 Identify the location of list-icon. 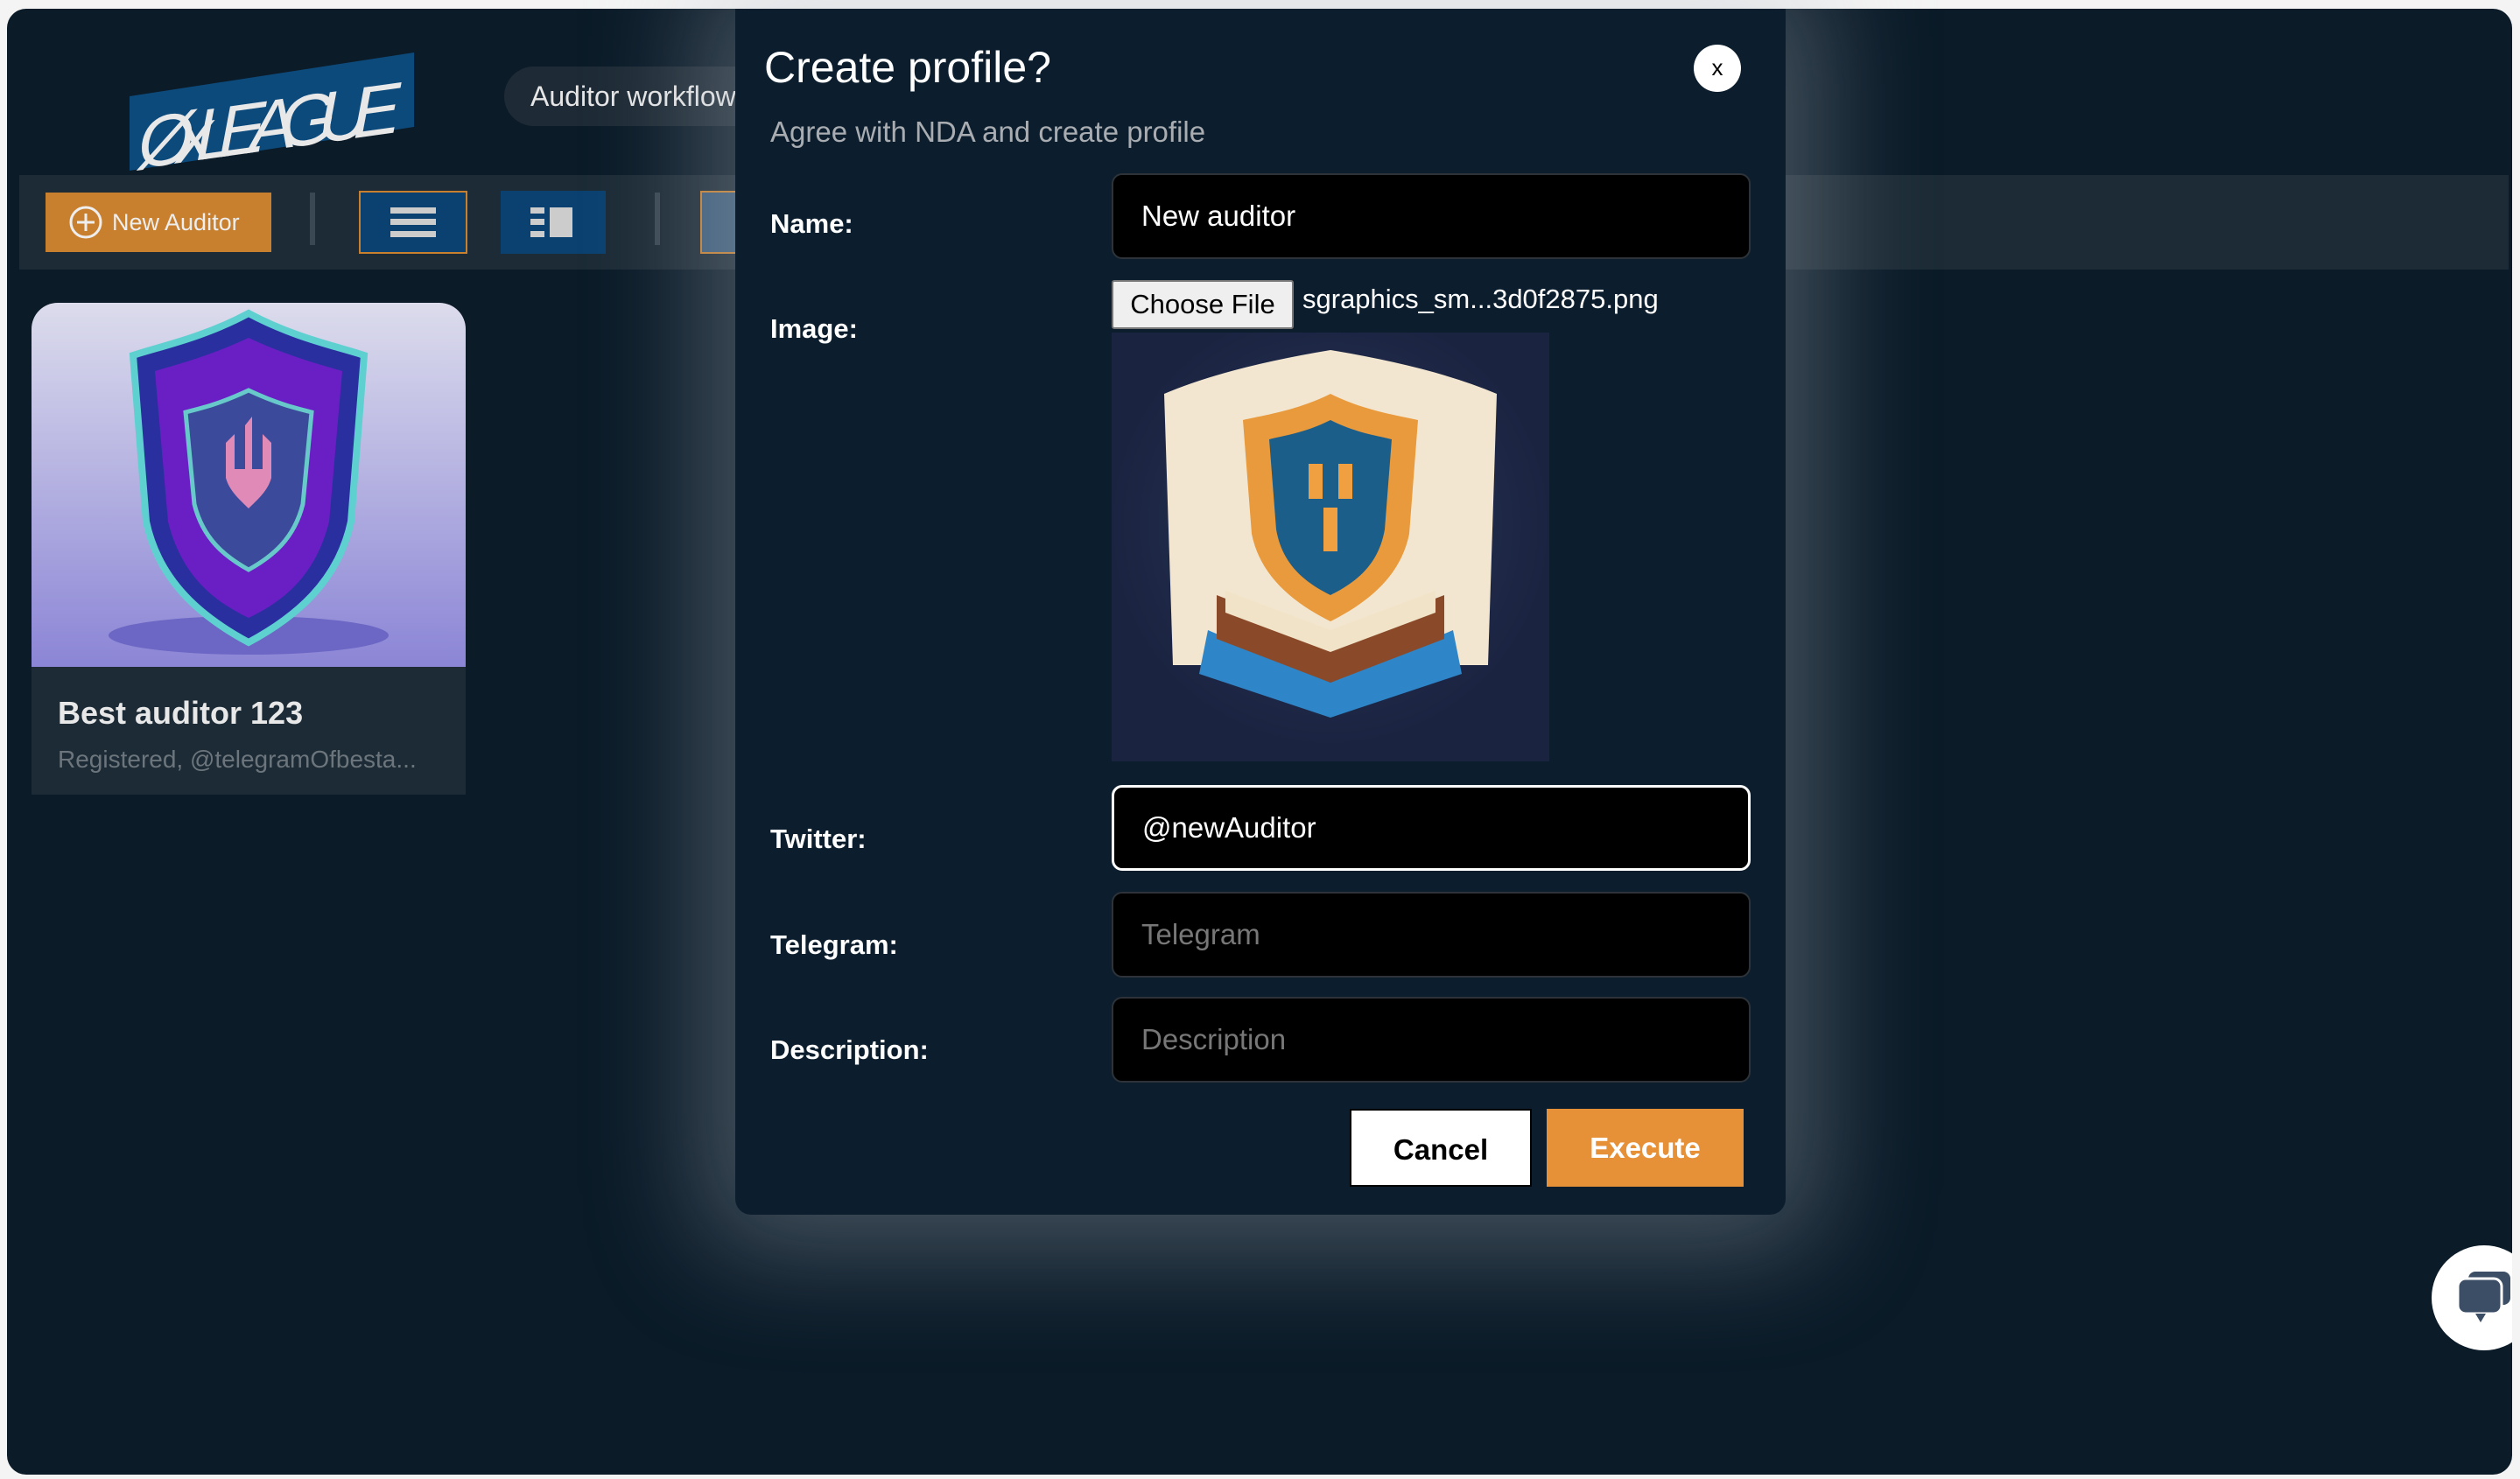
(413, 222).